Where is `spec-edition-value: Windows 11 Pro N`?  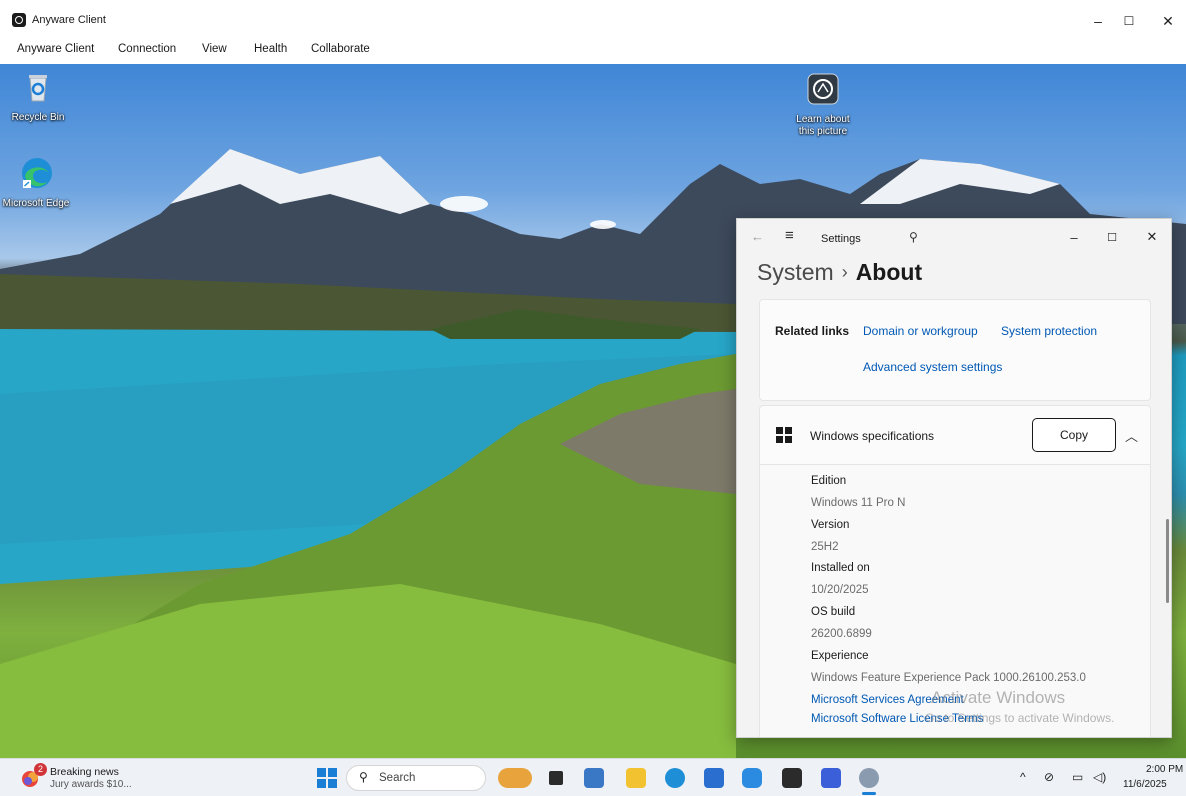
spec-edition-value: Windows 11 Pro N is located at coordinates (858, 503).